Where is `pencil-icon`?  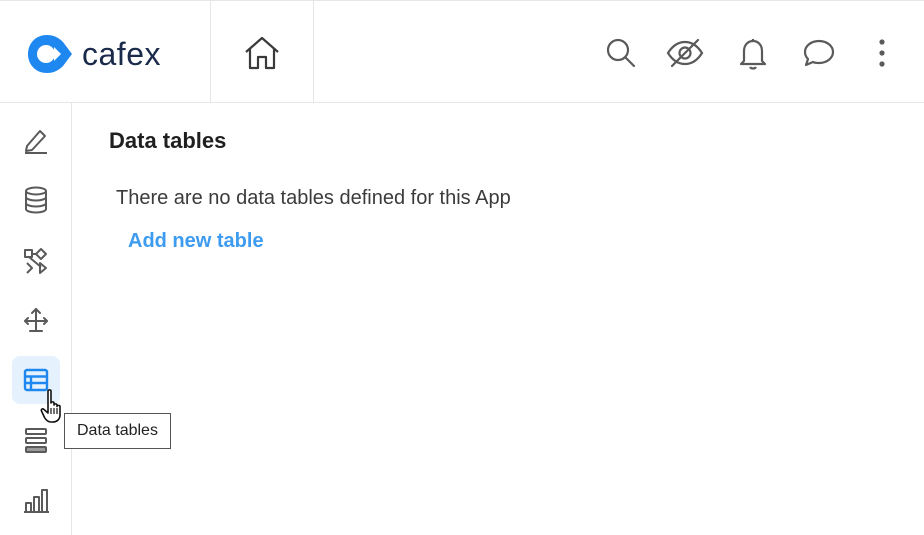
pencil-icon is located at coordinates (36, 142).